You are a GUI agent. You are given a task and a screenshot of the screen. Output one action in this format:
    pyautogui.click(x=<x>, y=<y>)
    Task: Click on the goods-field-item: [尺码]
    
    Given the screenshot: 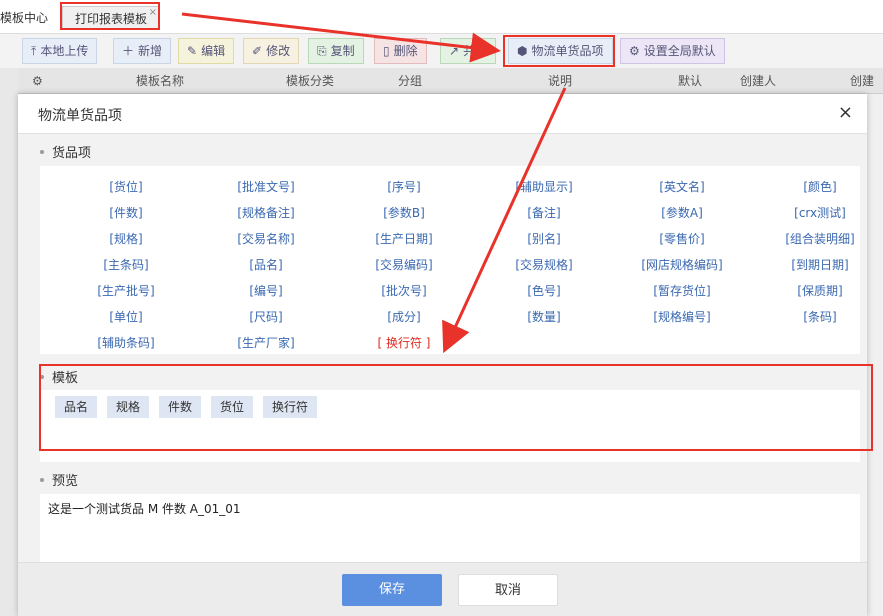 What is the action you would take?
    pyautogui.click(x=266, y=316)
    